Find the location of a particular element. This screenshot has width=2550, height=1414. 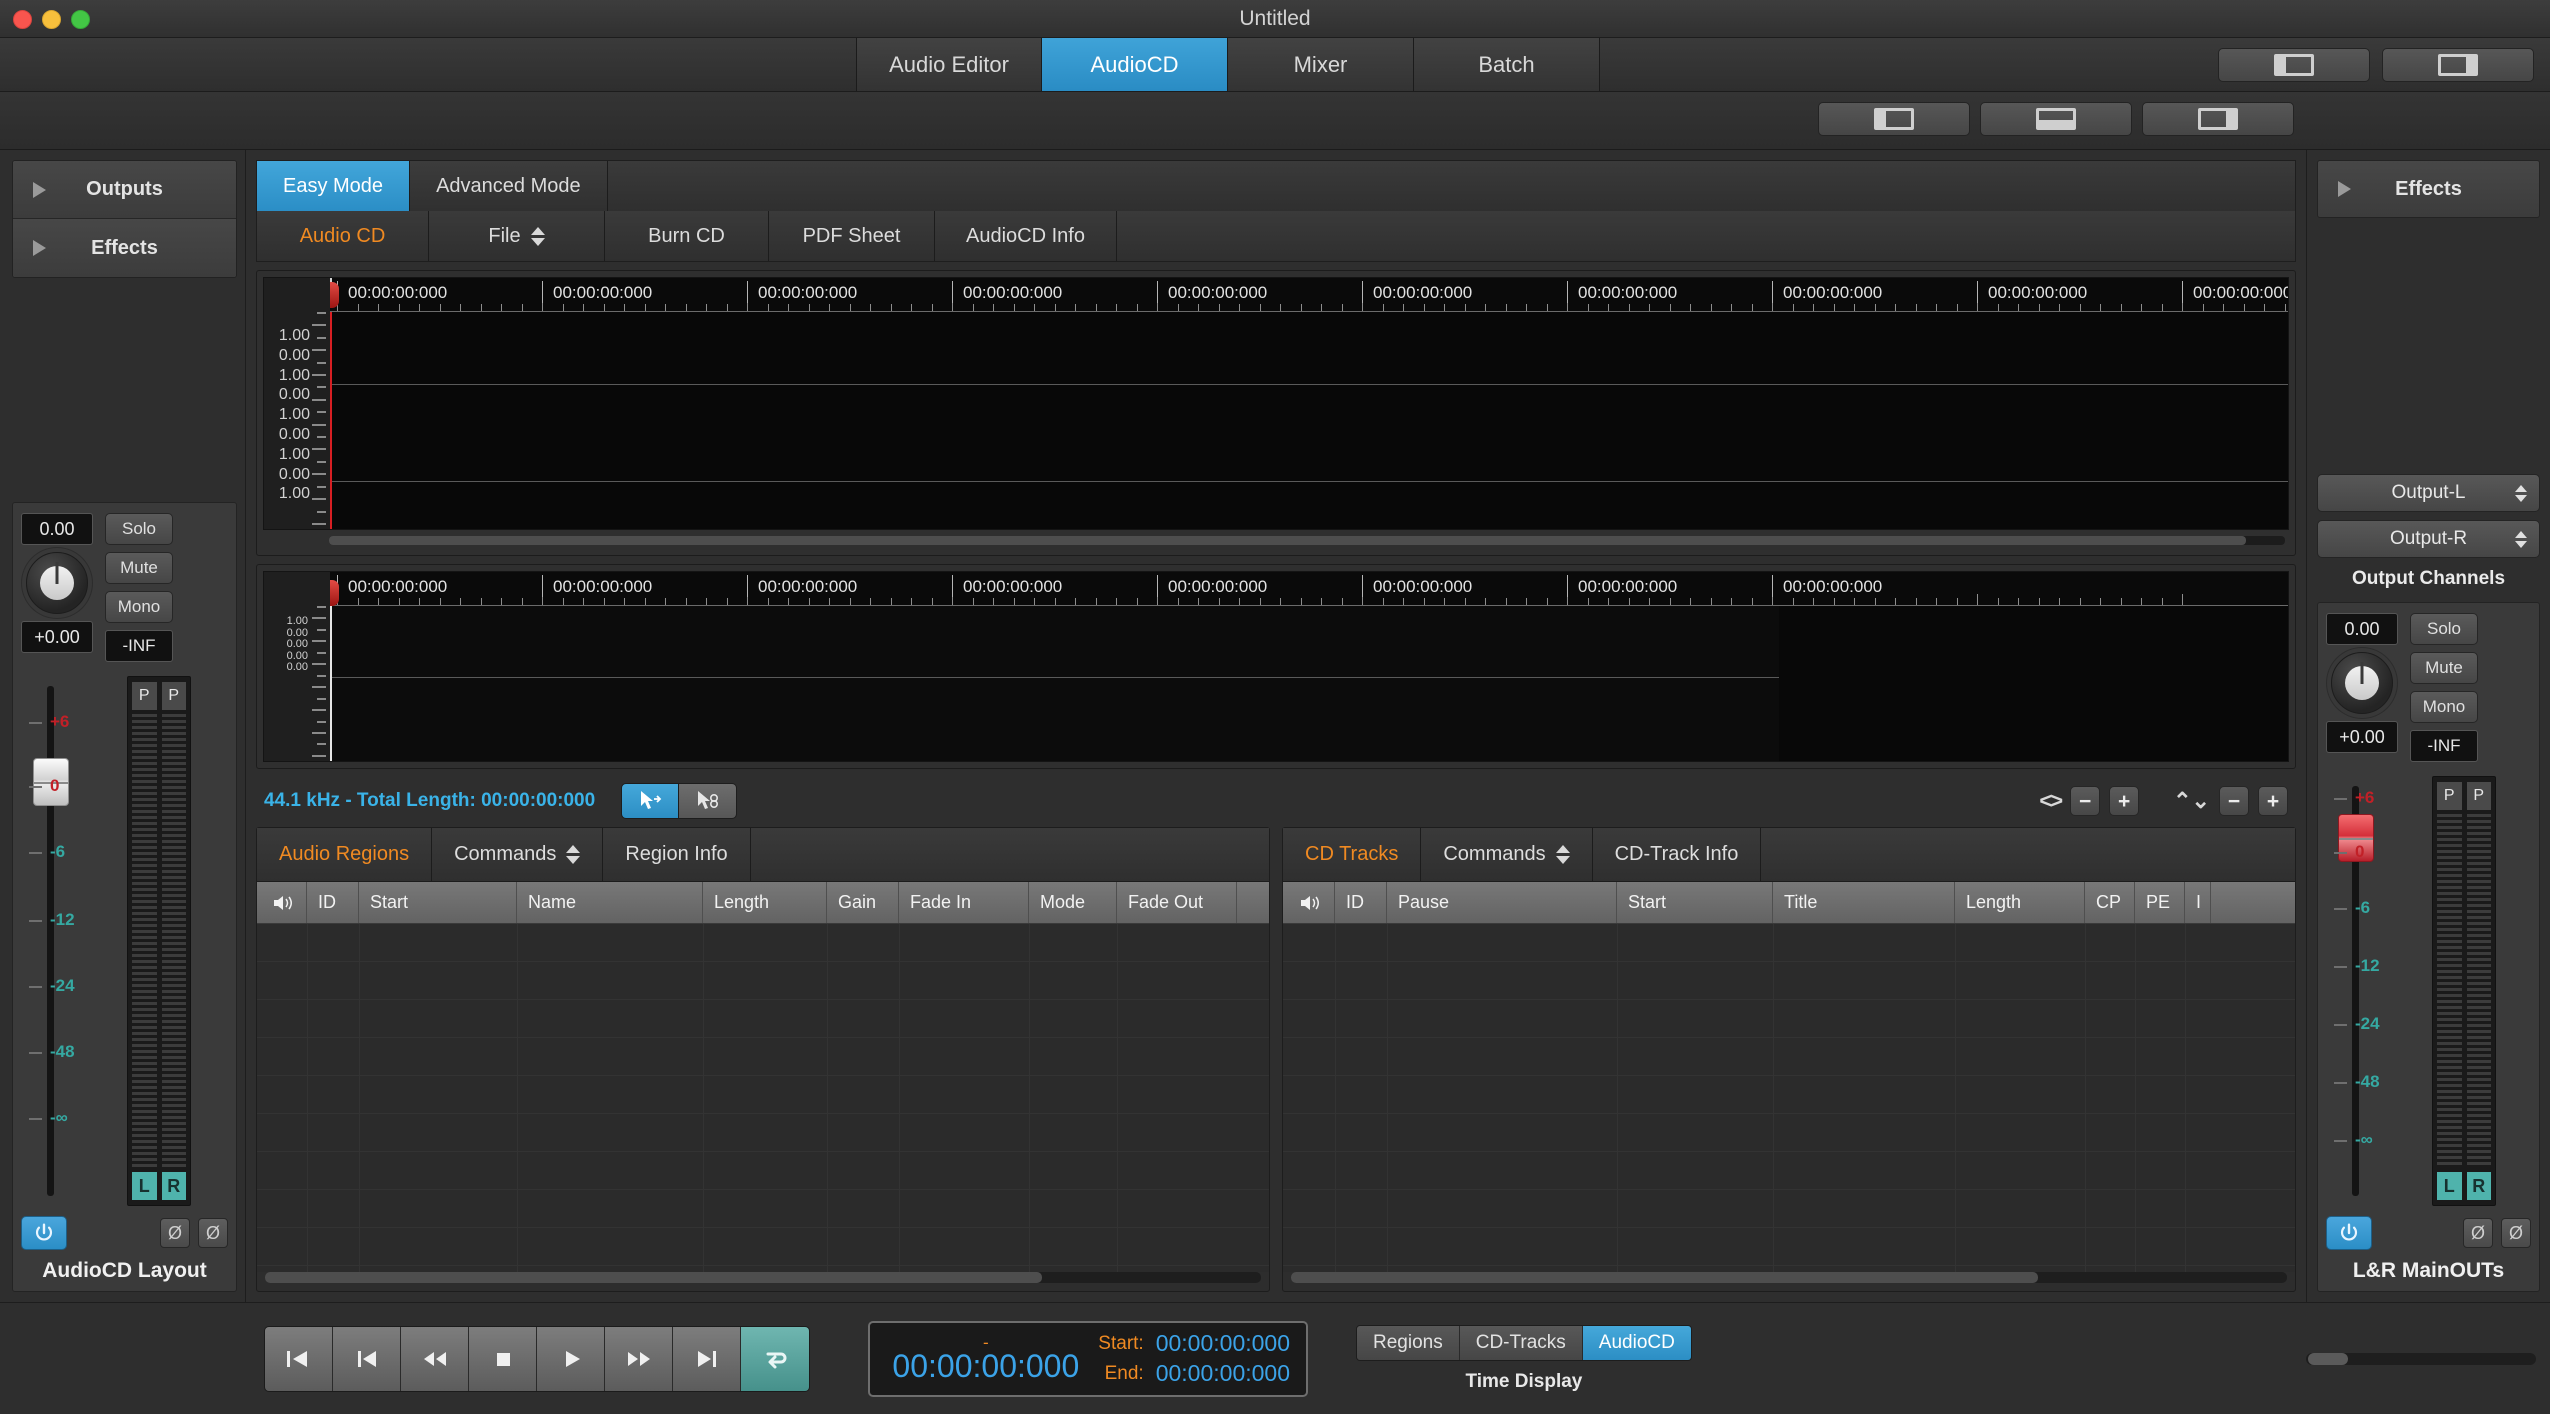

left-gain-value: +0.00 is located at coordinates (57, 637).